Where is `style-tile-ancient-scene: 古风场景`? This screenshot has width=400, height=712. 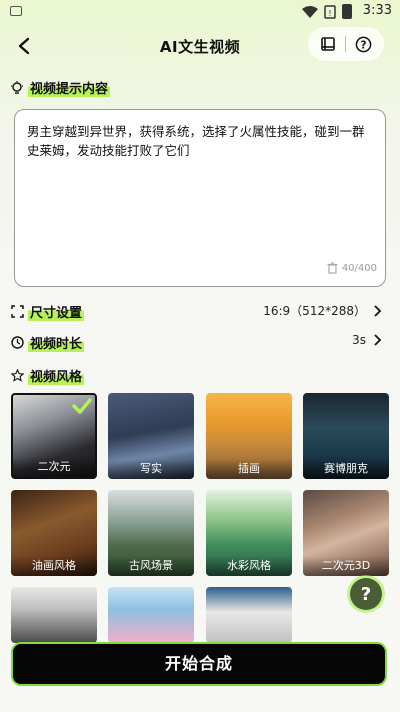 style-tile-ancient-scene: 古风场景 is located at coordinates (151, 533).